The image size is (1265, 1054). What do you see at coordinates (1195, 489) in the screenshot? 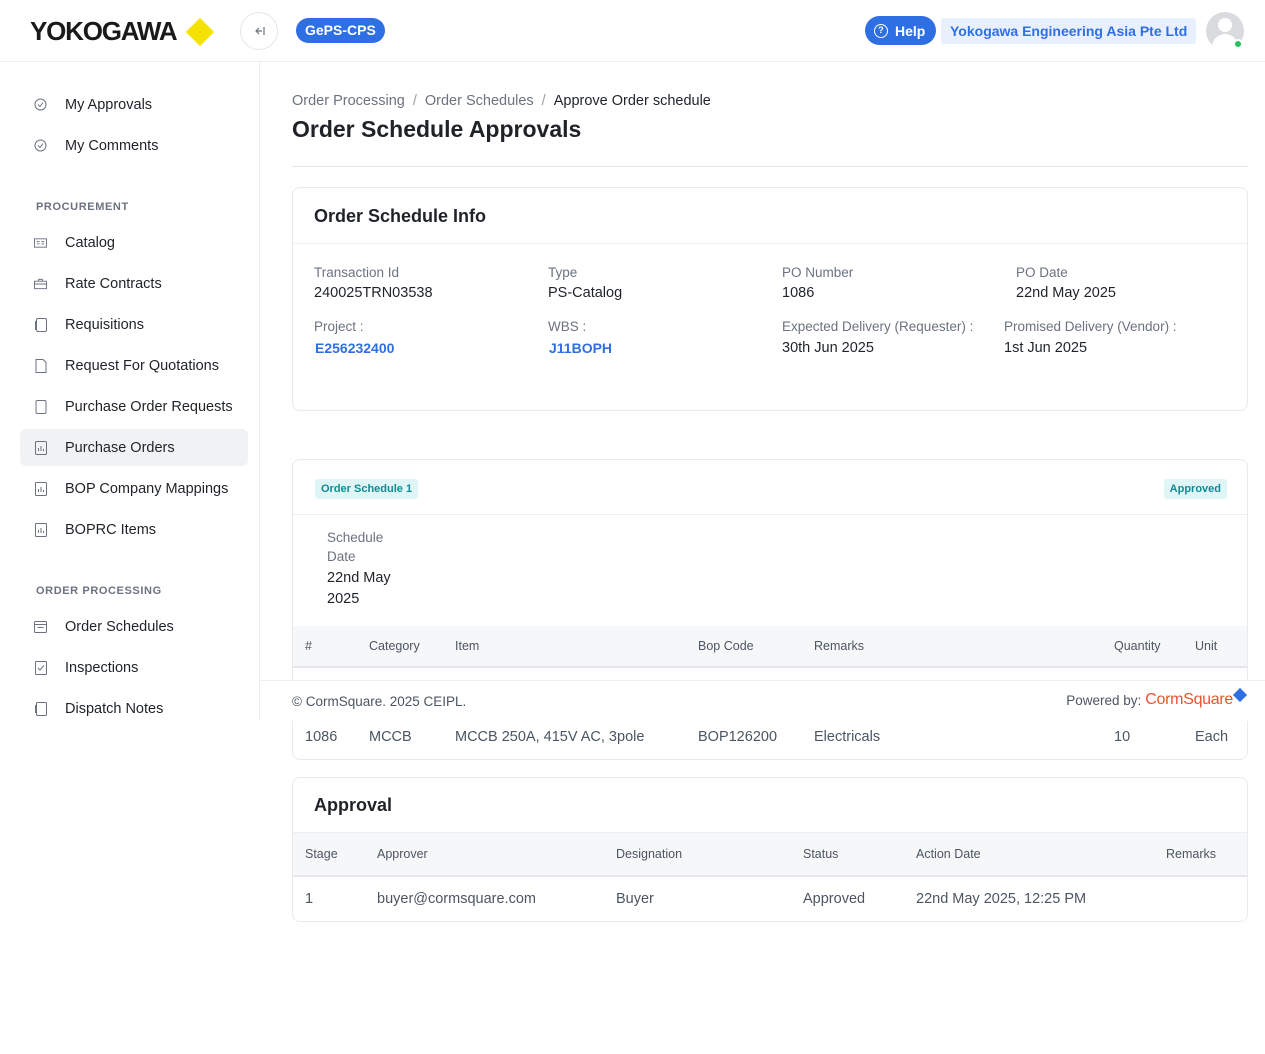
I see `status-badge: Approved` at bounding box center [1195, 489].